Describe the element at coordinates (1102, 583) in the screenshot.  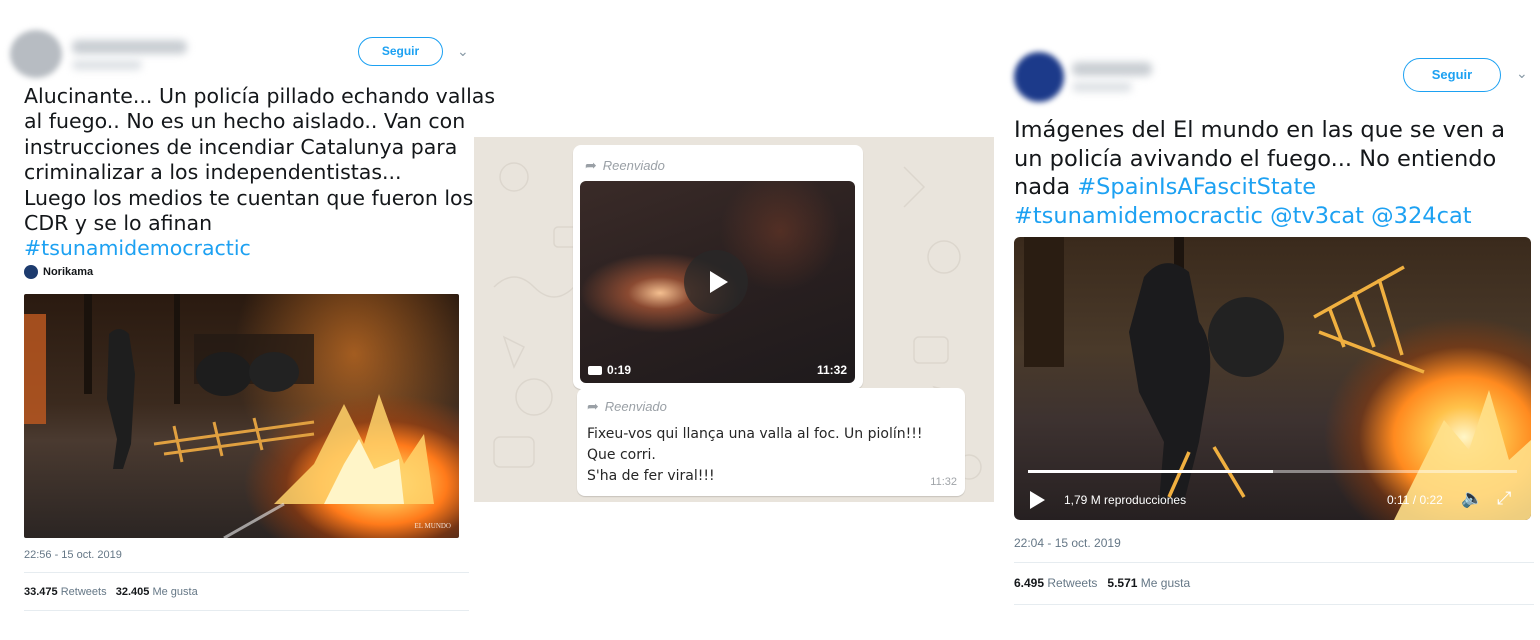
I see `tweet-stats: 6.495 Retweets 5.571 Me gusta` at that location.